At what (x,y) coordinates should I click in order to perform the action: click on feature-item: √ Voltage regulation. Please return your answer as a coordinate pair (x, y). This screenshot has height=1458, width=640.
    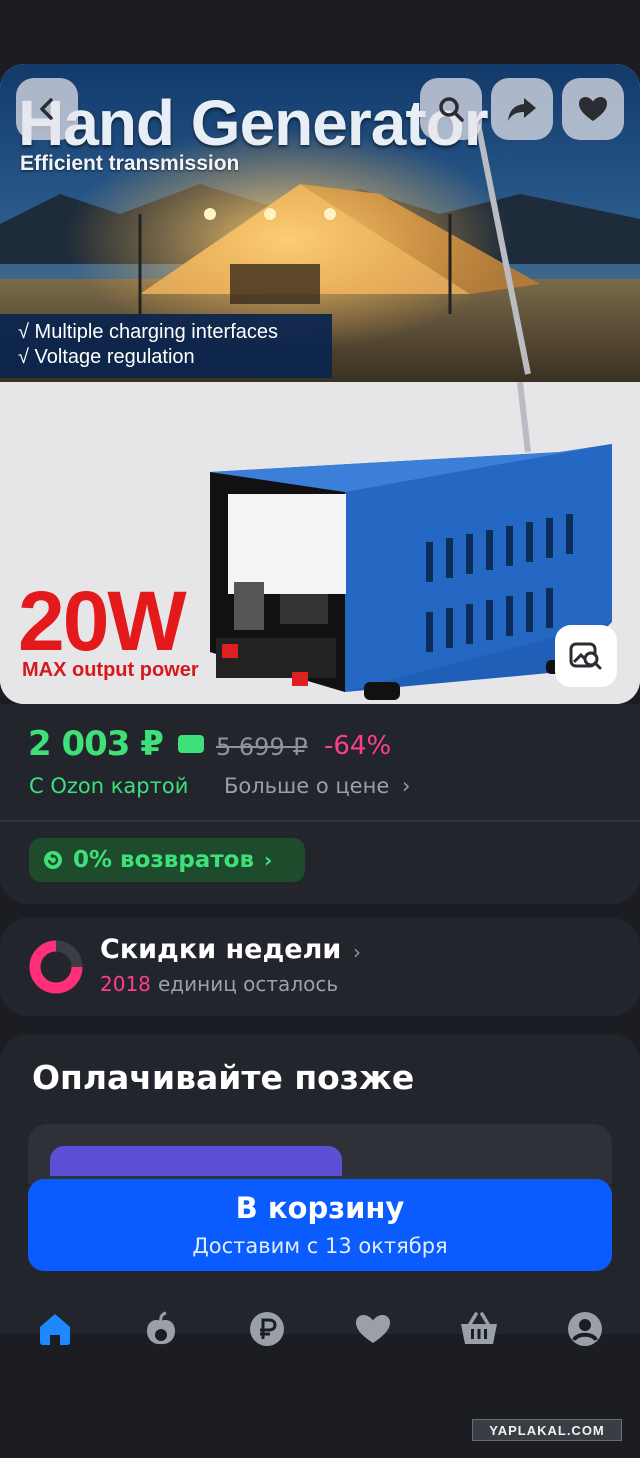
    Looking at the image, I should click on (106, 357).